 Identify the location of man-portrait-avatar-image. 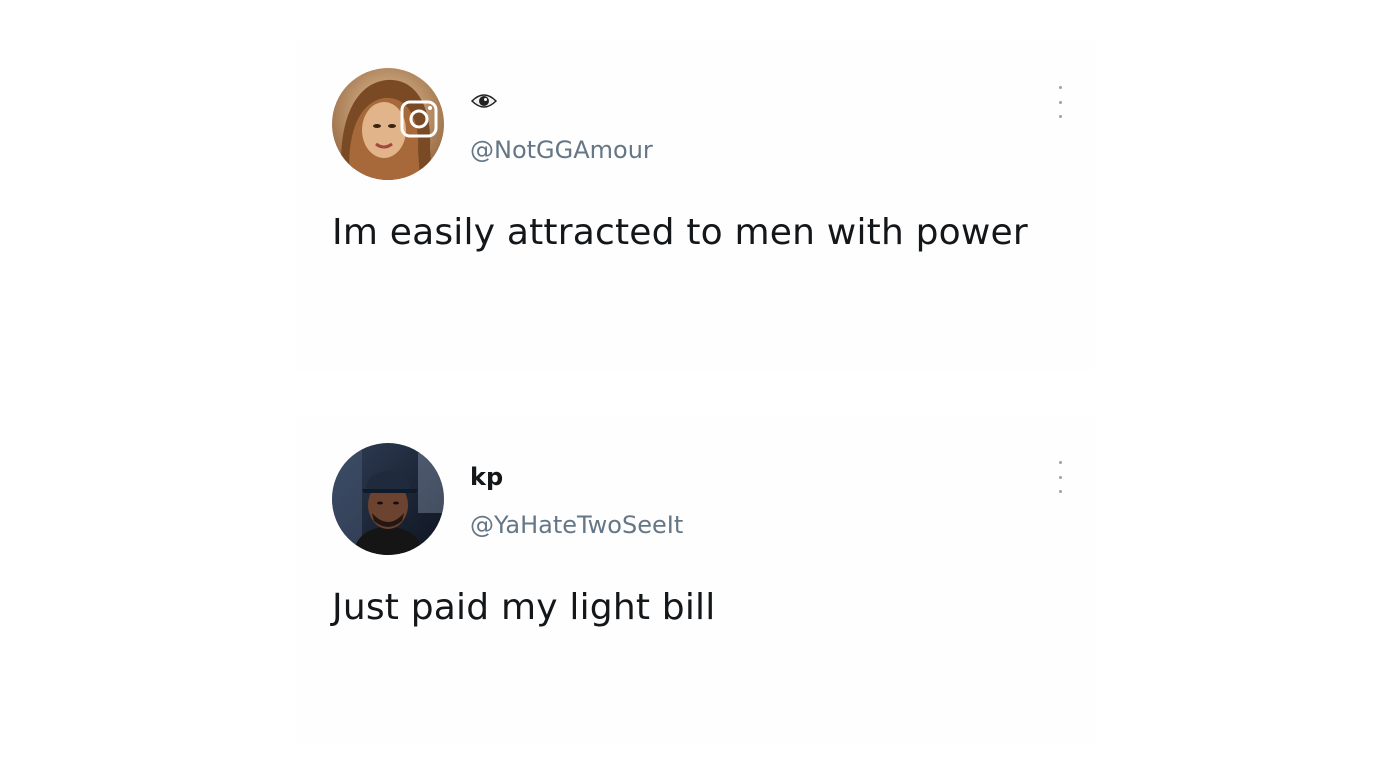
(388, 499).